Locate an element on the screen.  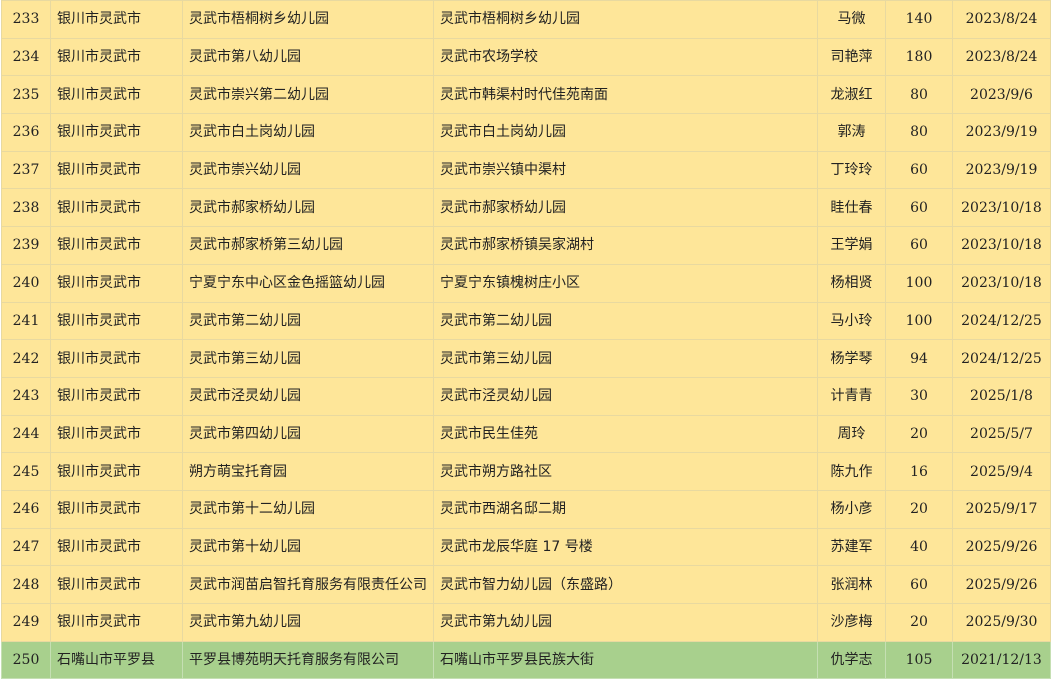
row-number: 248 is located at coordinates (26, 584).